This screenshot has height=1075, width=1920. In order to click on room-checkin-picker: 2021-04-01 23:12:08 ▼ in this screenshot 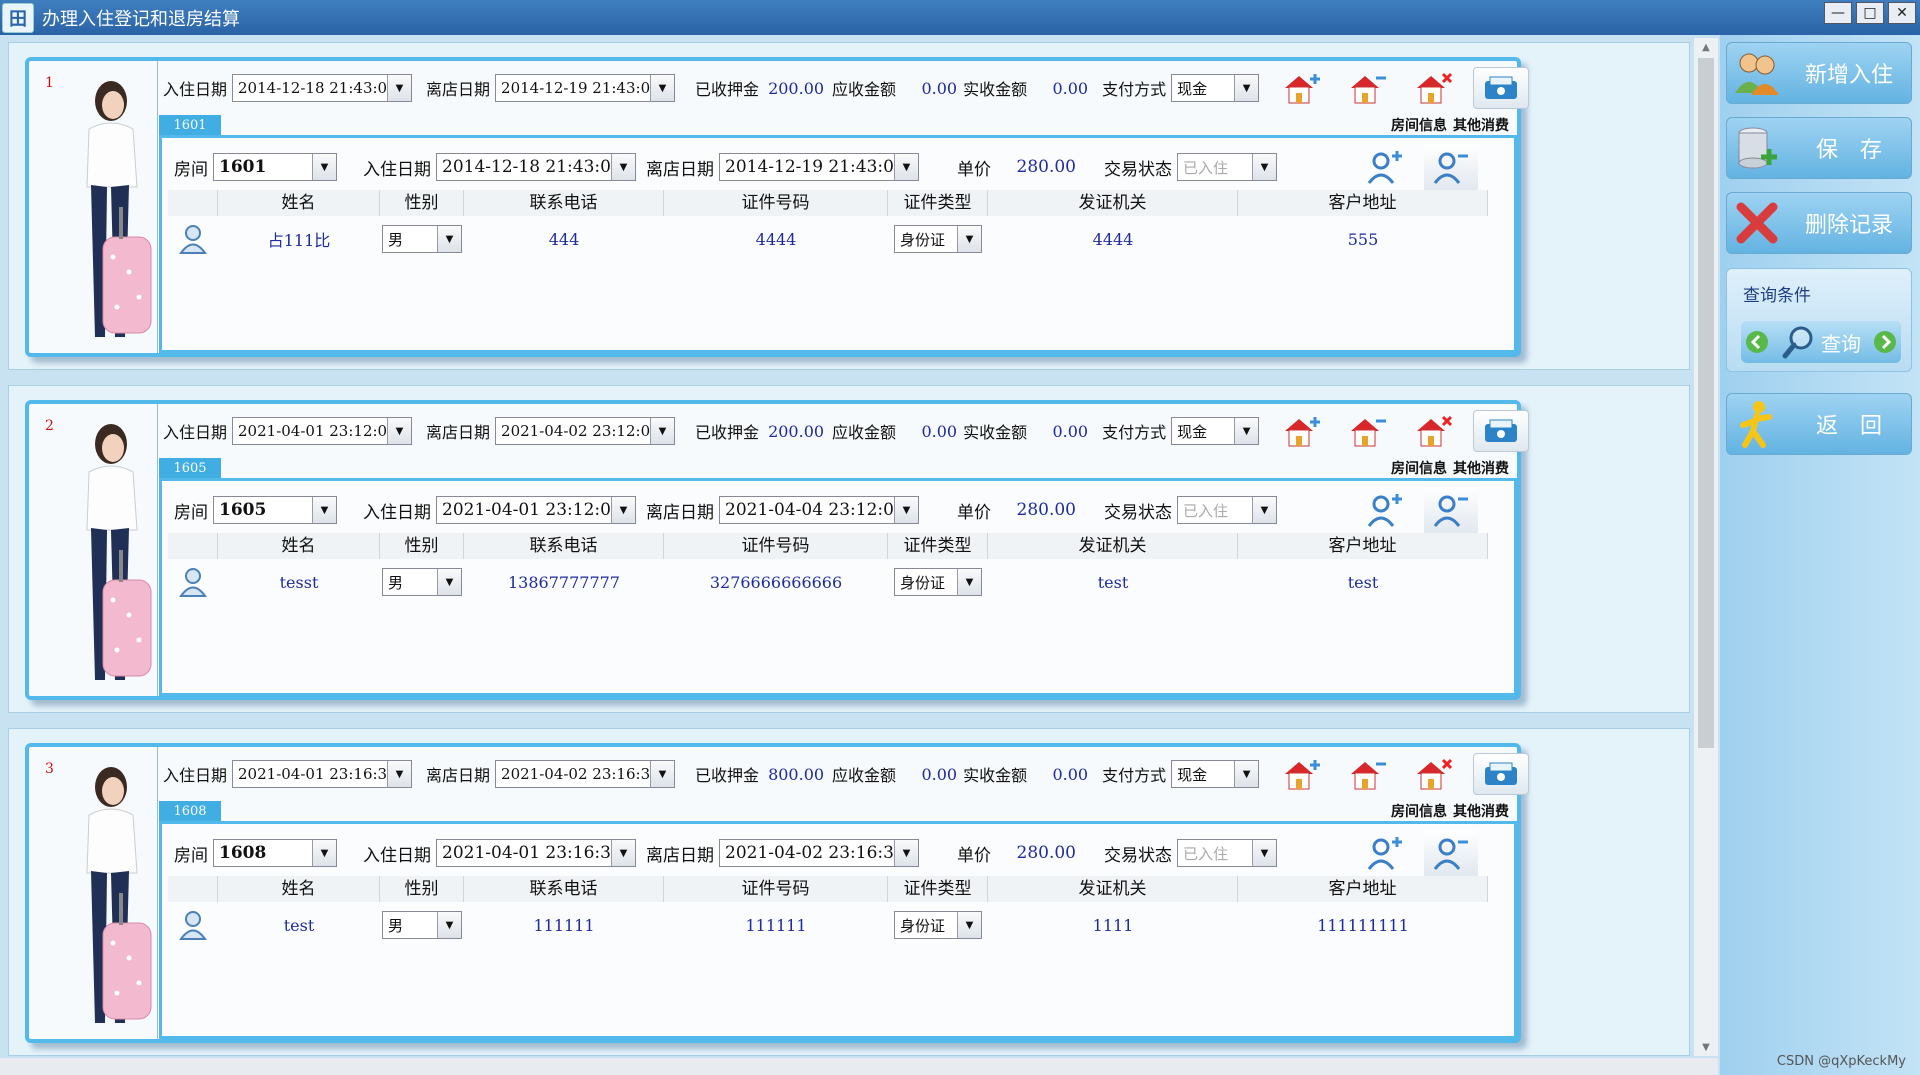, I will do `click(536, 510)`.